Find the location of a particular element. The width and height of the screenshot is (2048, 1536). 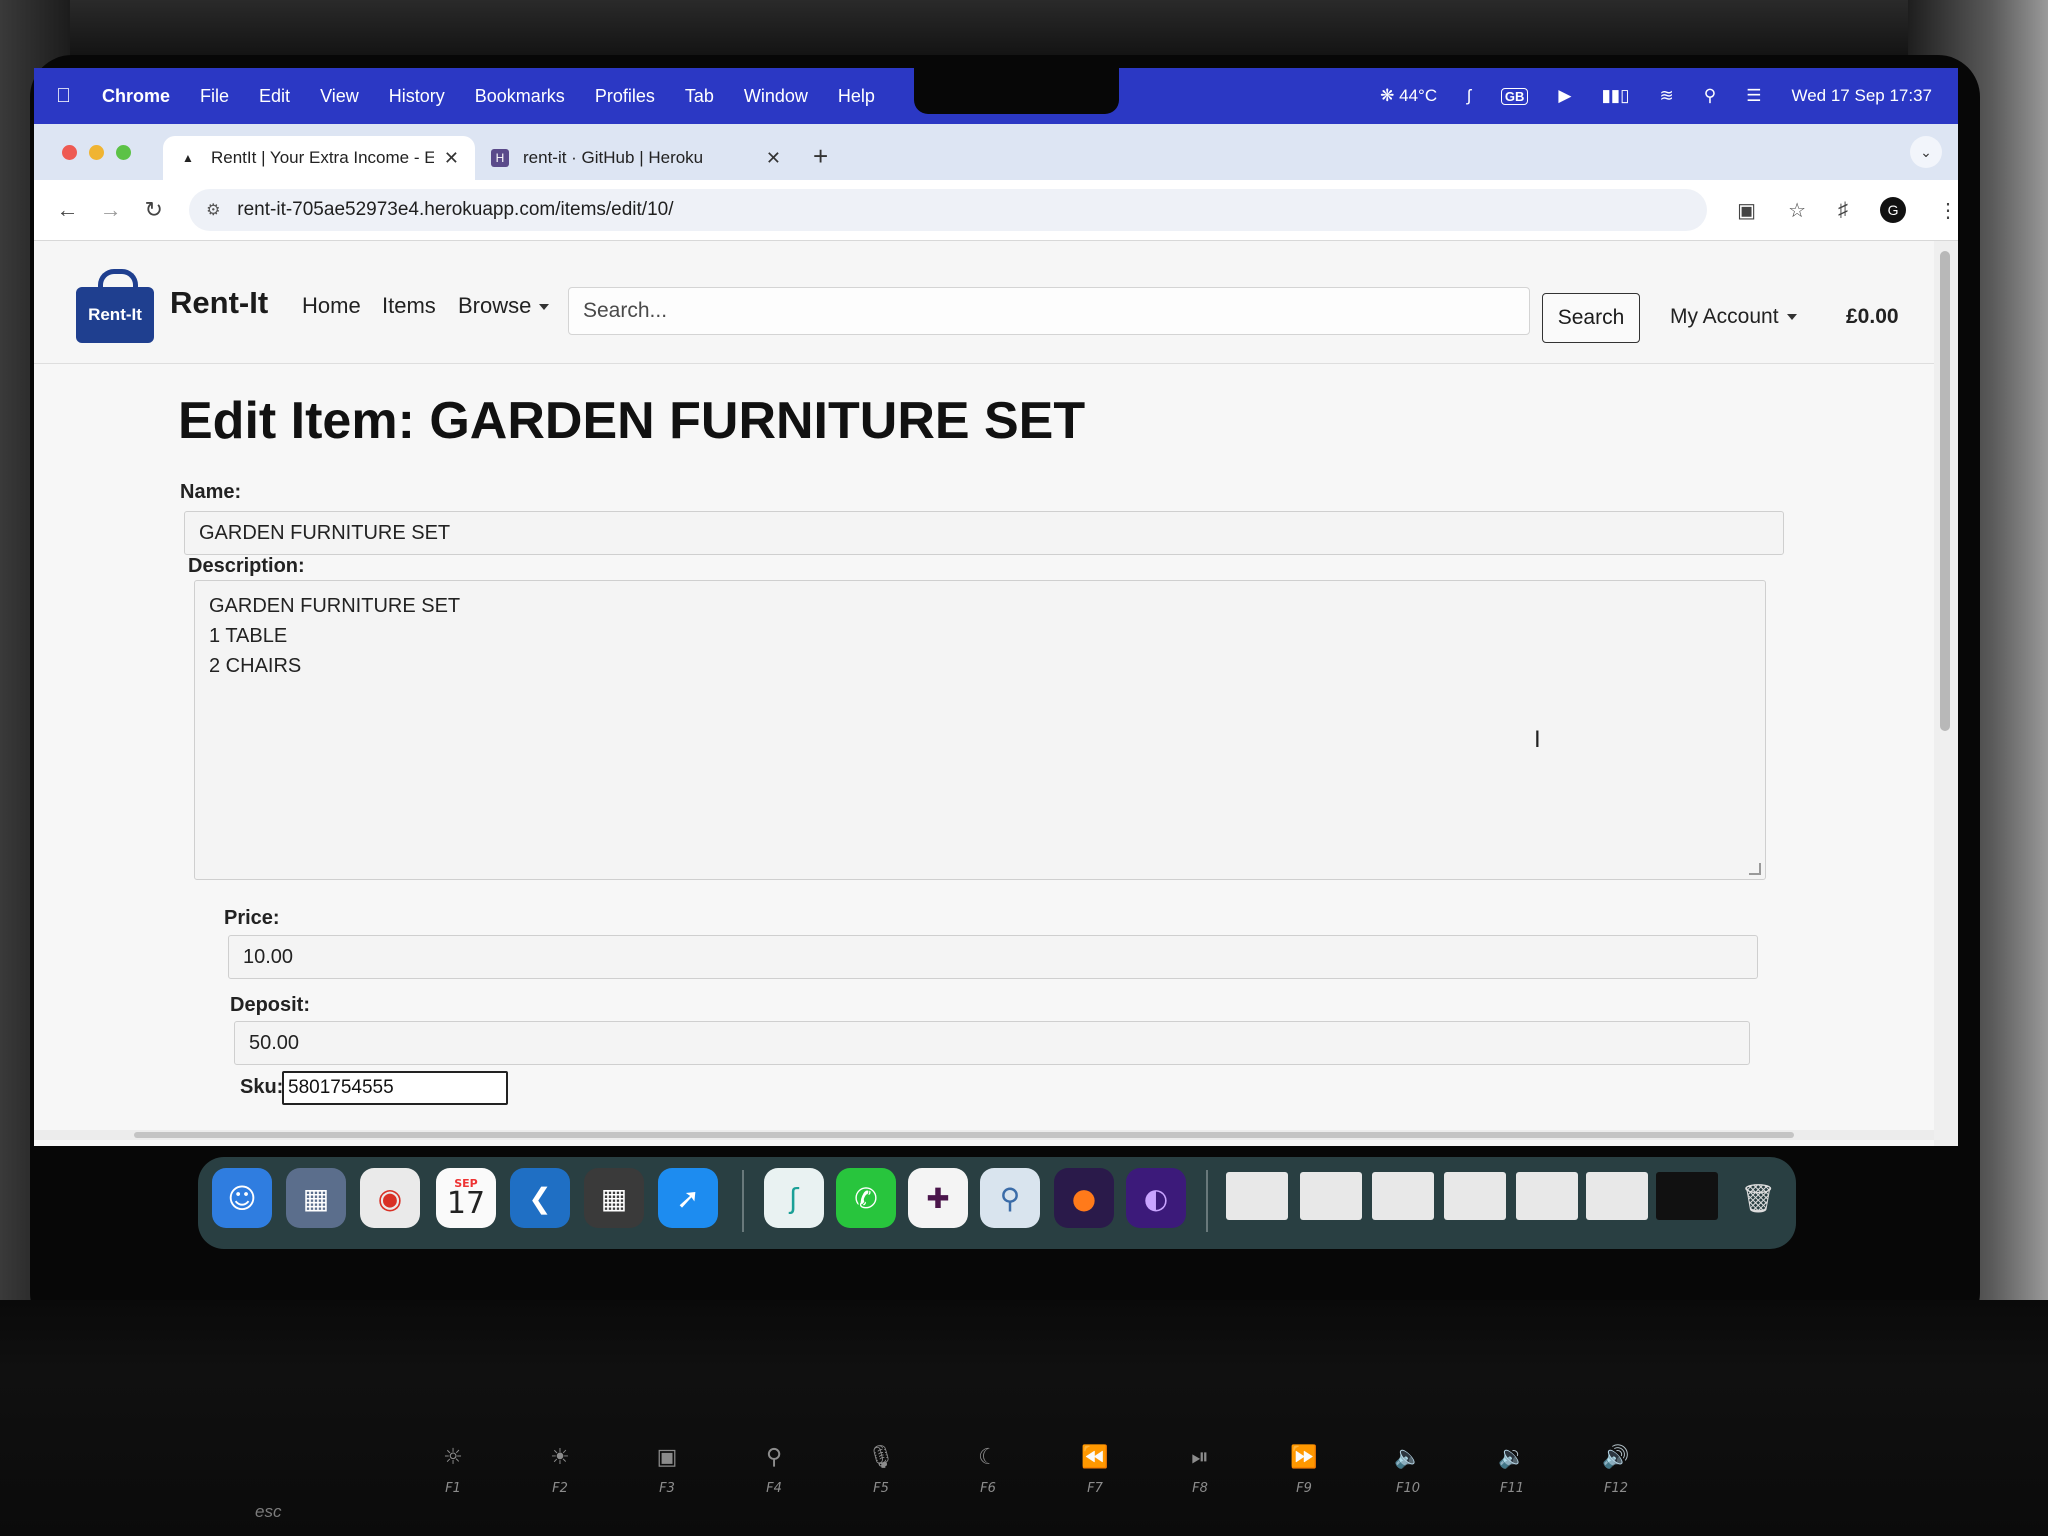

profile-avatar: G is located at coordinates (1893, 210).